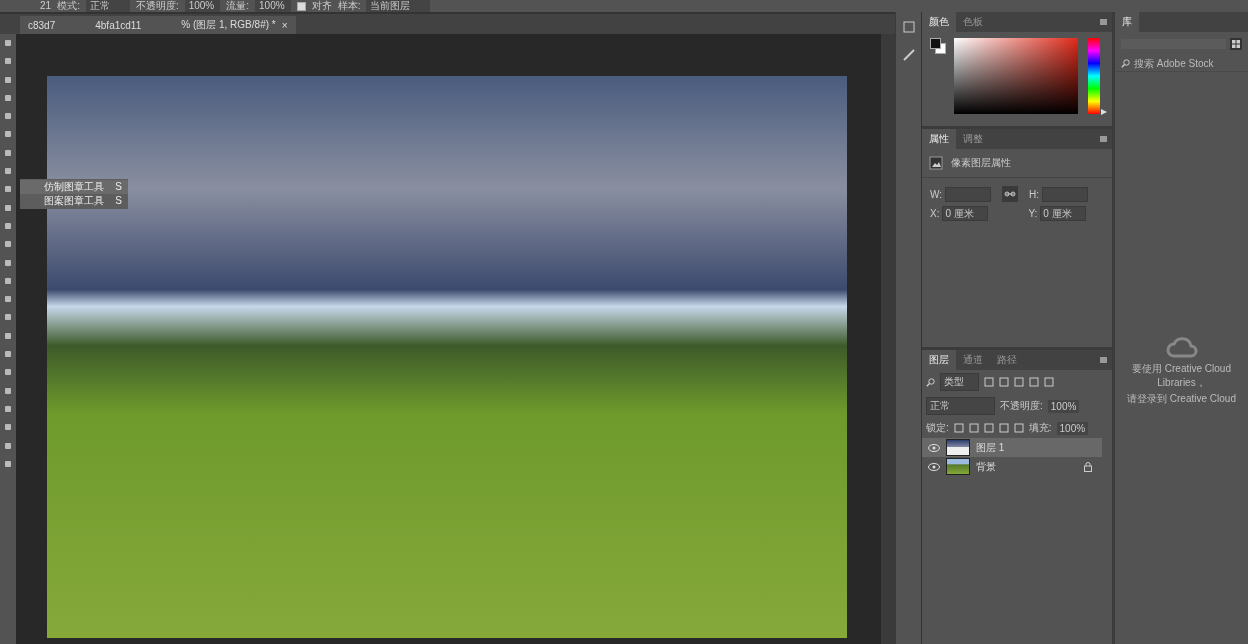 This screenshot has height=644, width=1248. I want to click on properties-heading: 像素图层属性, so click(981, 163).